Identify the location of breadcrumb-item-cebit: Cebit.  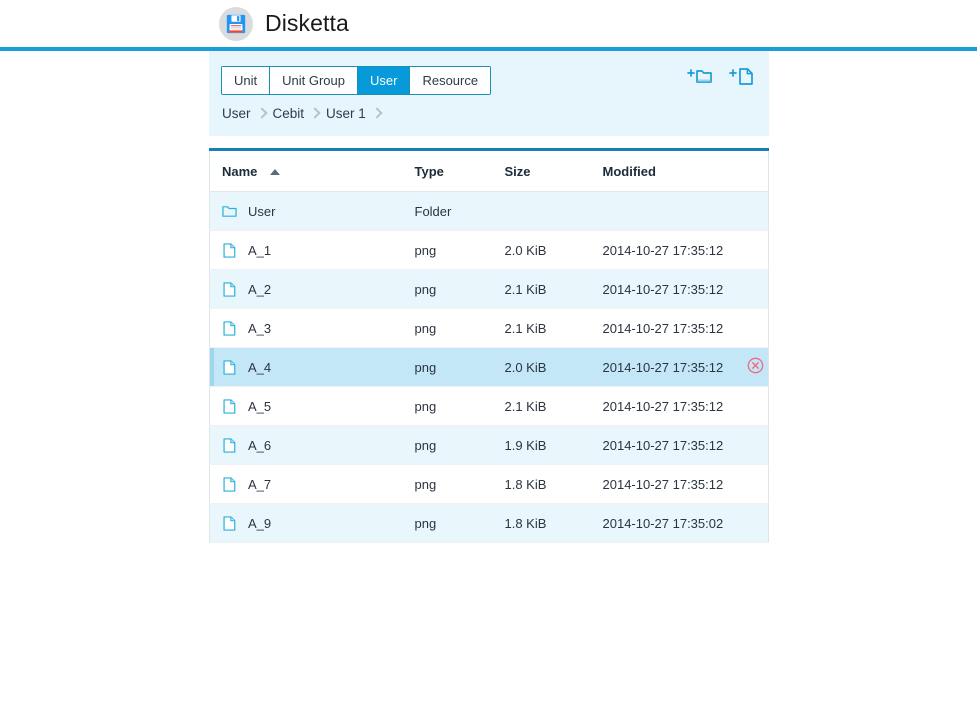
(289, 113).